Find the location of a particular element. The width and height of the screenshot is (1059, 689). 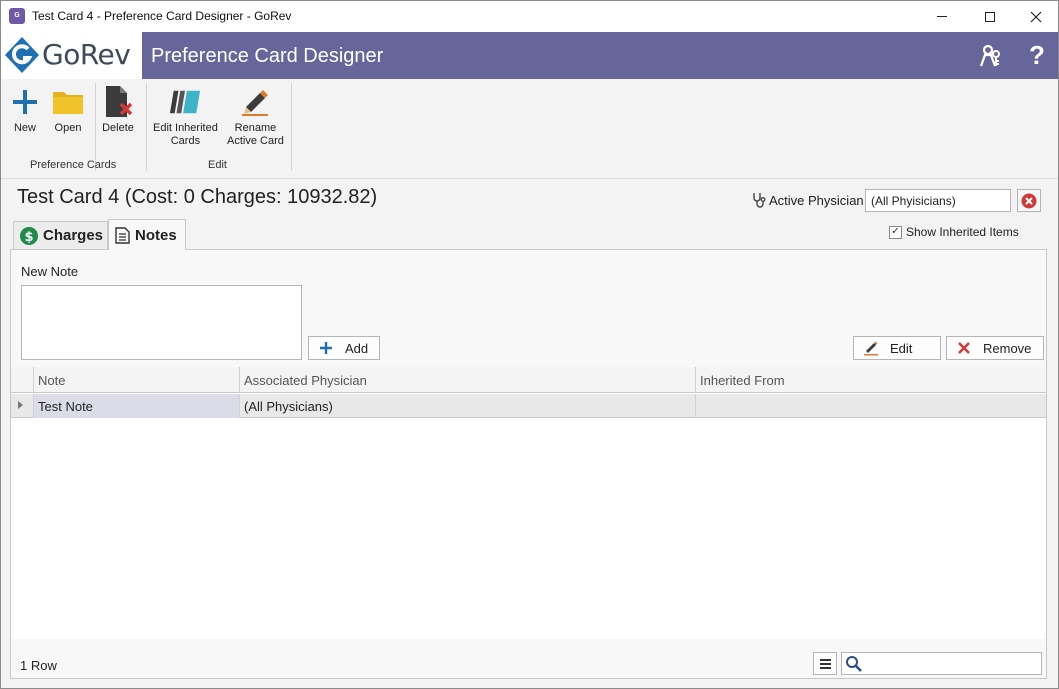

maximize-button is located at coordinates (990, 16).